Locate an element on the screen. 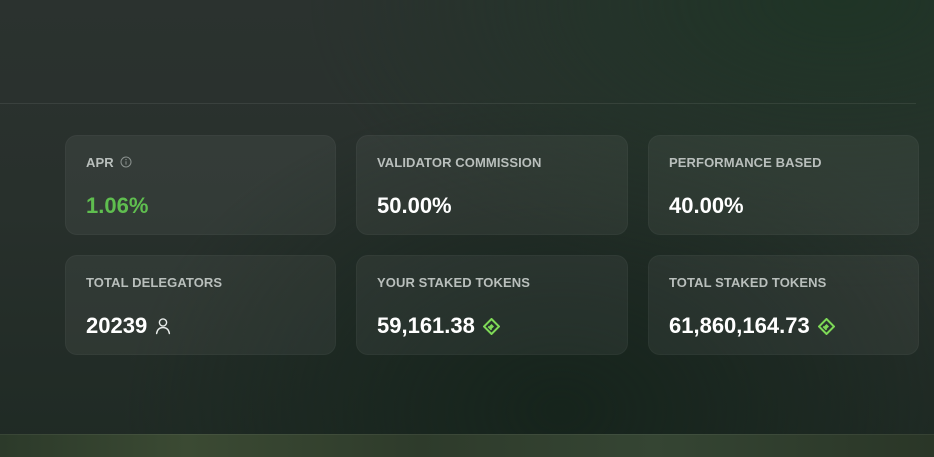 This screenshot has height=457, width=934. apr-label: APR is located at coordinates (100, 162).